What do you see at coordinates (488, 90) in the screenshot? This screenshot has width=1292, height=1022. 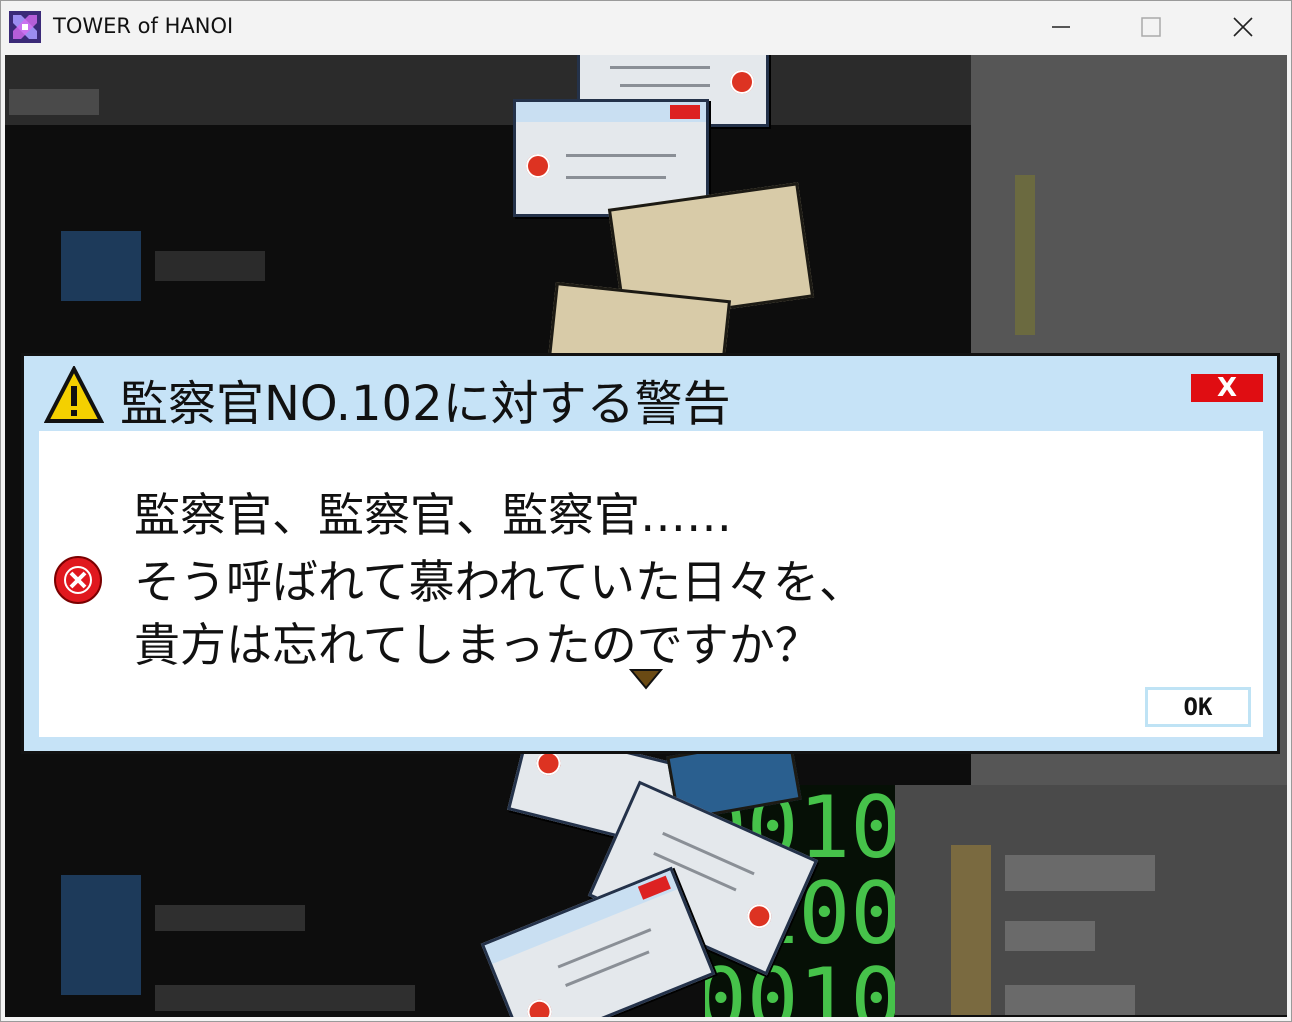 I see `background-desktop-bar` at bounding box center [488, 90].